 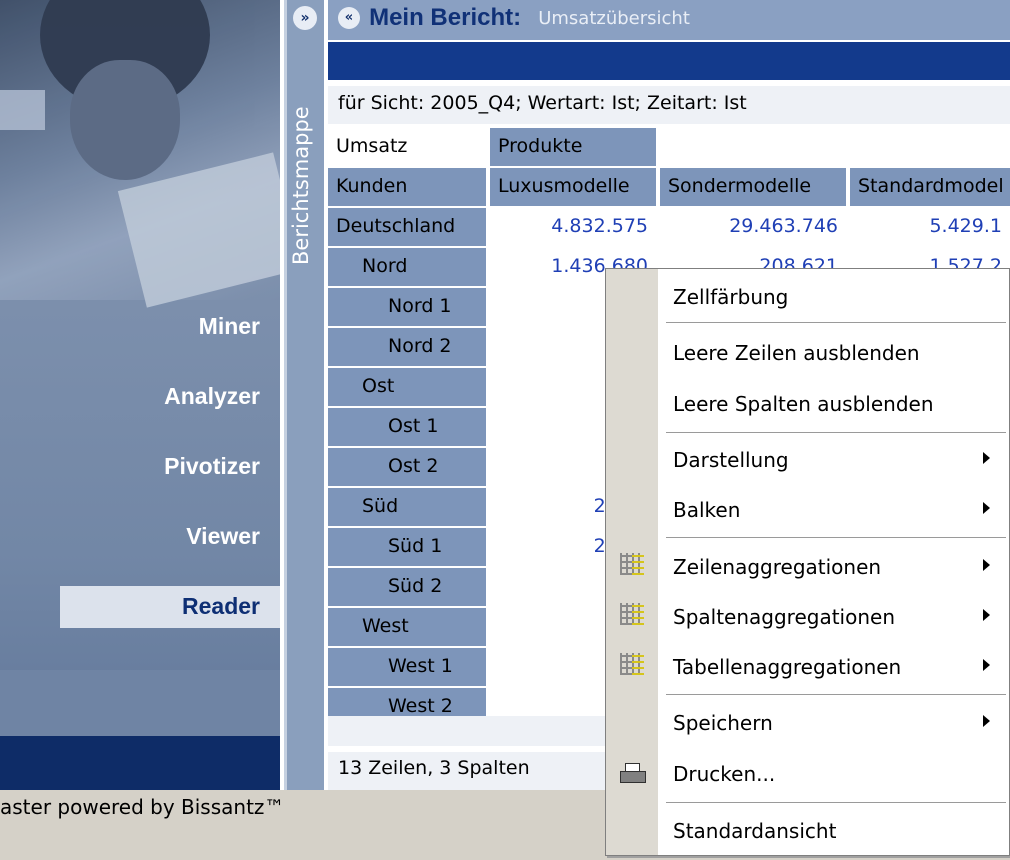 What do you see at coordinates (753, 187) in the screenshot?
I see `column-header: Sondermodelle` at bounding box center [753, 187].